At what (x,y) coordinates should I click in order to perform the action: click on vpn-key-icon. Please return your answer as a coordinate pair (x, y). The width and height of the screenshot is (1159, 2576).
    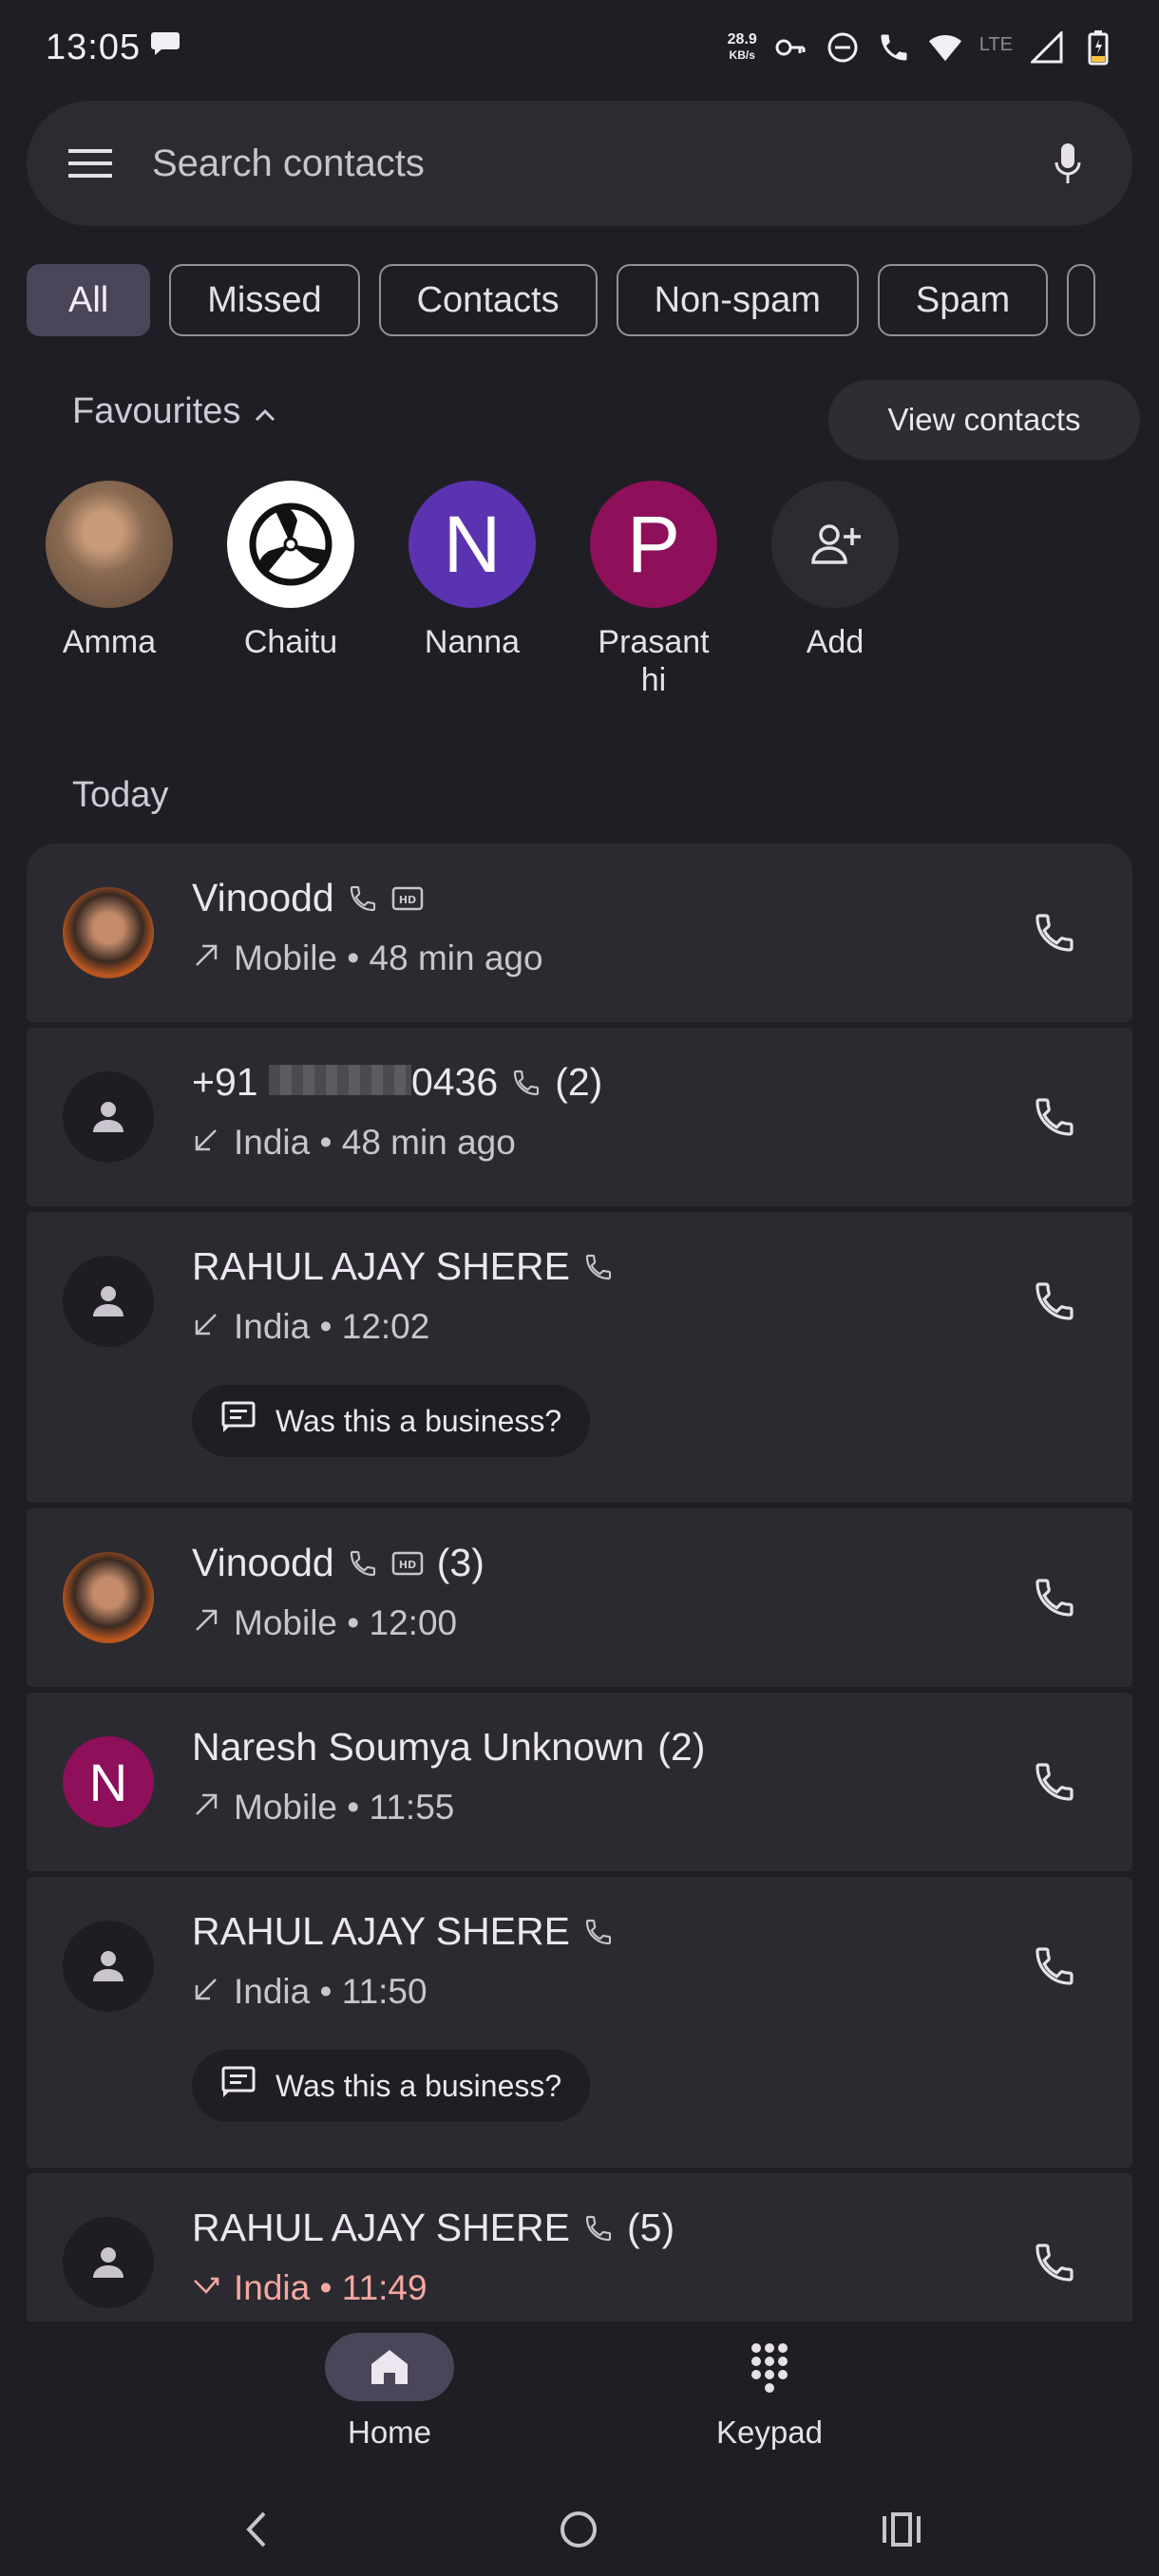
    Looking at the image, I should click on (791, 47).